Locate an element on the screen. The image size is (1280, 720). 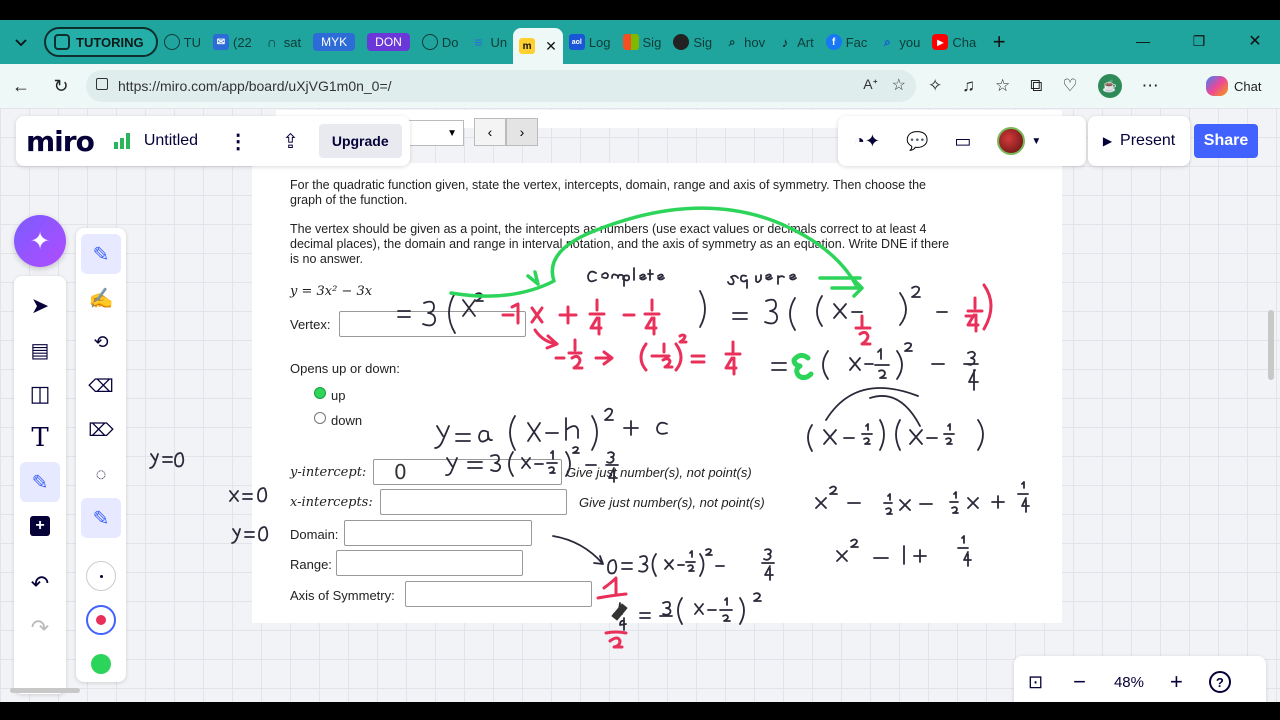
share-button: Share is located at coordinates (1226, 141).